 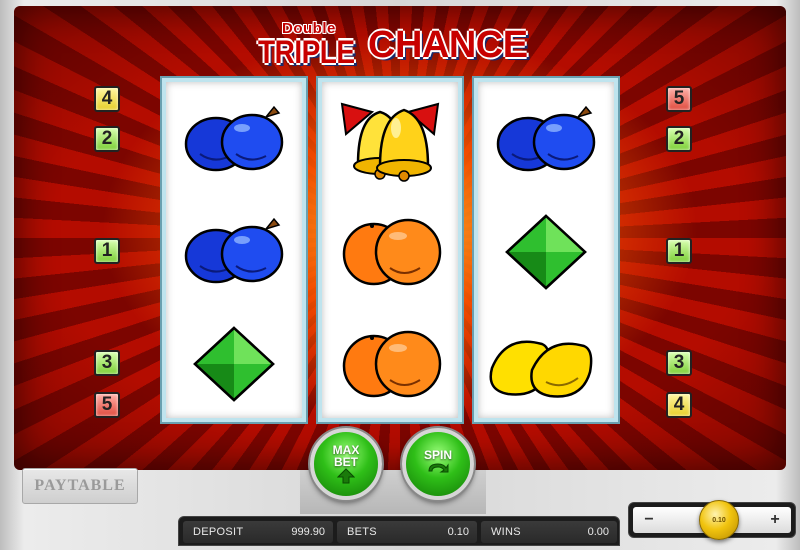 I want to click on bets-label: BETS, so click(x=362, y=532).